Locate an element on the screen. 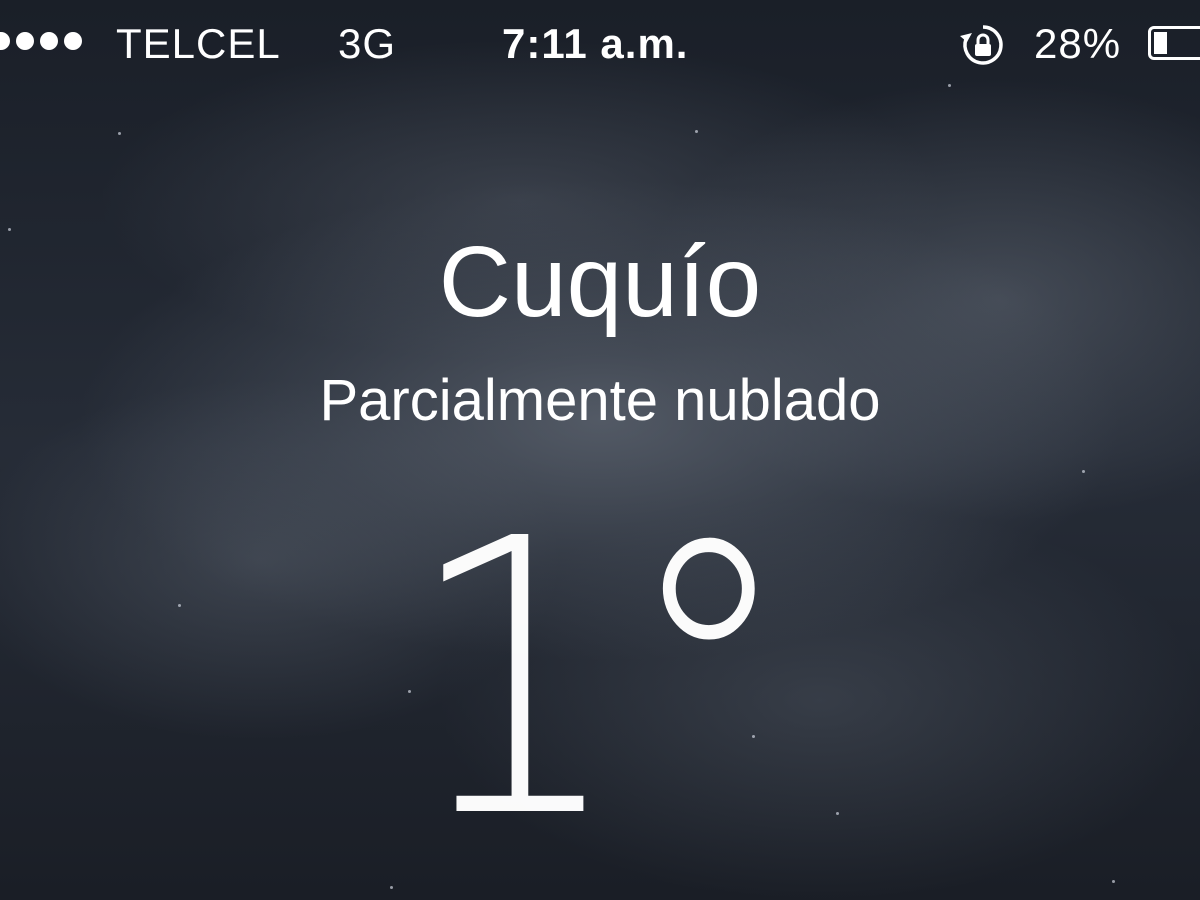  city-name: Cuquío is located at coordinates (600, 282).